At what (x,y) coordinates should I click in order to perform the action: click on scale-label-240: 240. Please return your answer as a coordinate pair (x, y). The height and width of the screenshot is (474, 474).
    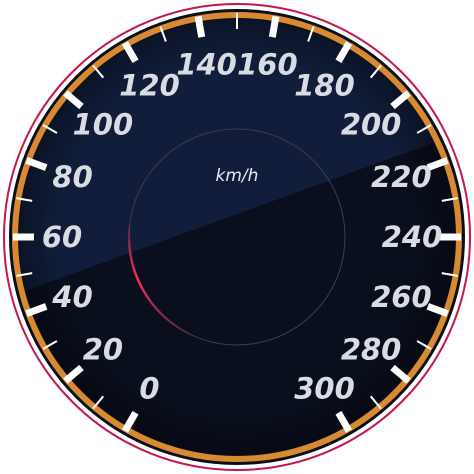
    Looking at the image, I should click on (412, 237).